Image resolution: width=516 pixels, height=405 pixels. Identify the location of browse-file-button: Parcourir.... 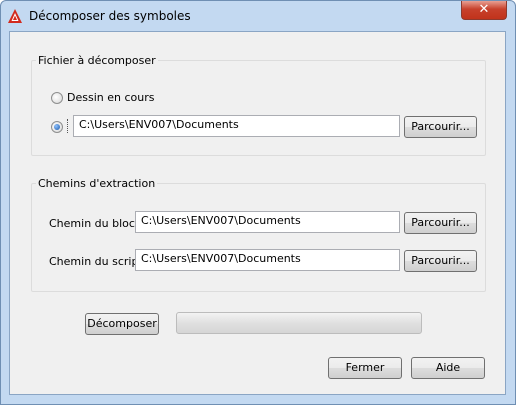
(440, 127).